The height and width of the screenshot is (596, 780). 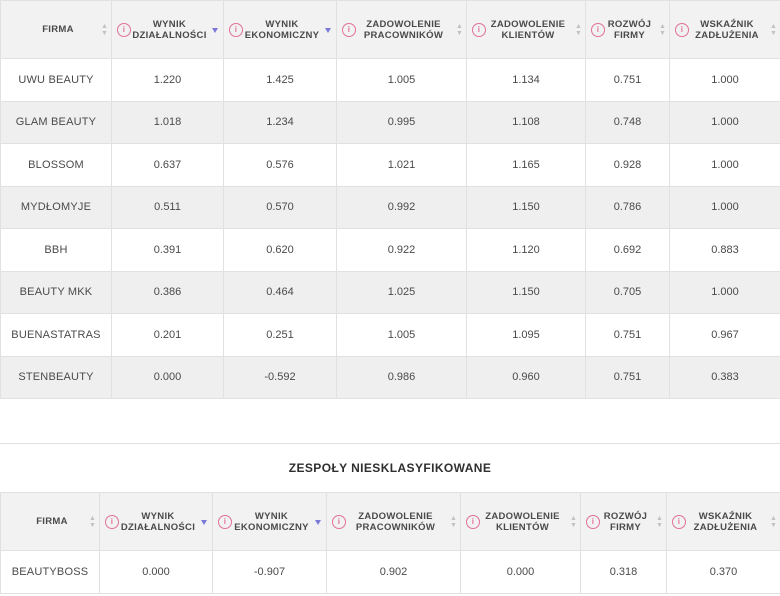 What do you see at coordinates (390, 467) in the screenshot?
I see `section-title-unclassified: ZESPOŁY NIESKLASYFIKOWANE` at bounding box center [390, 467].